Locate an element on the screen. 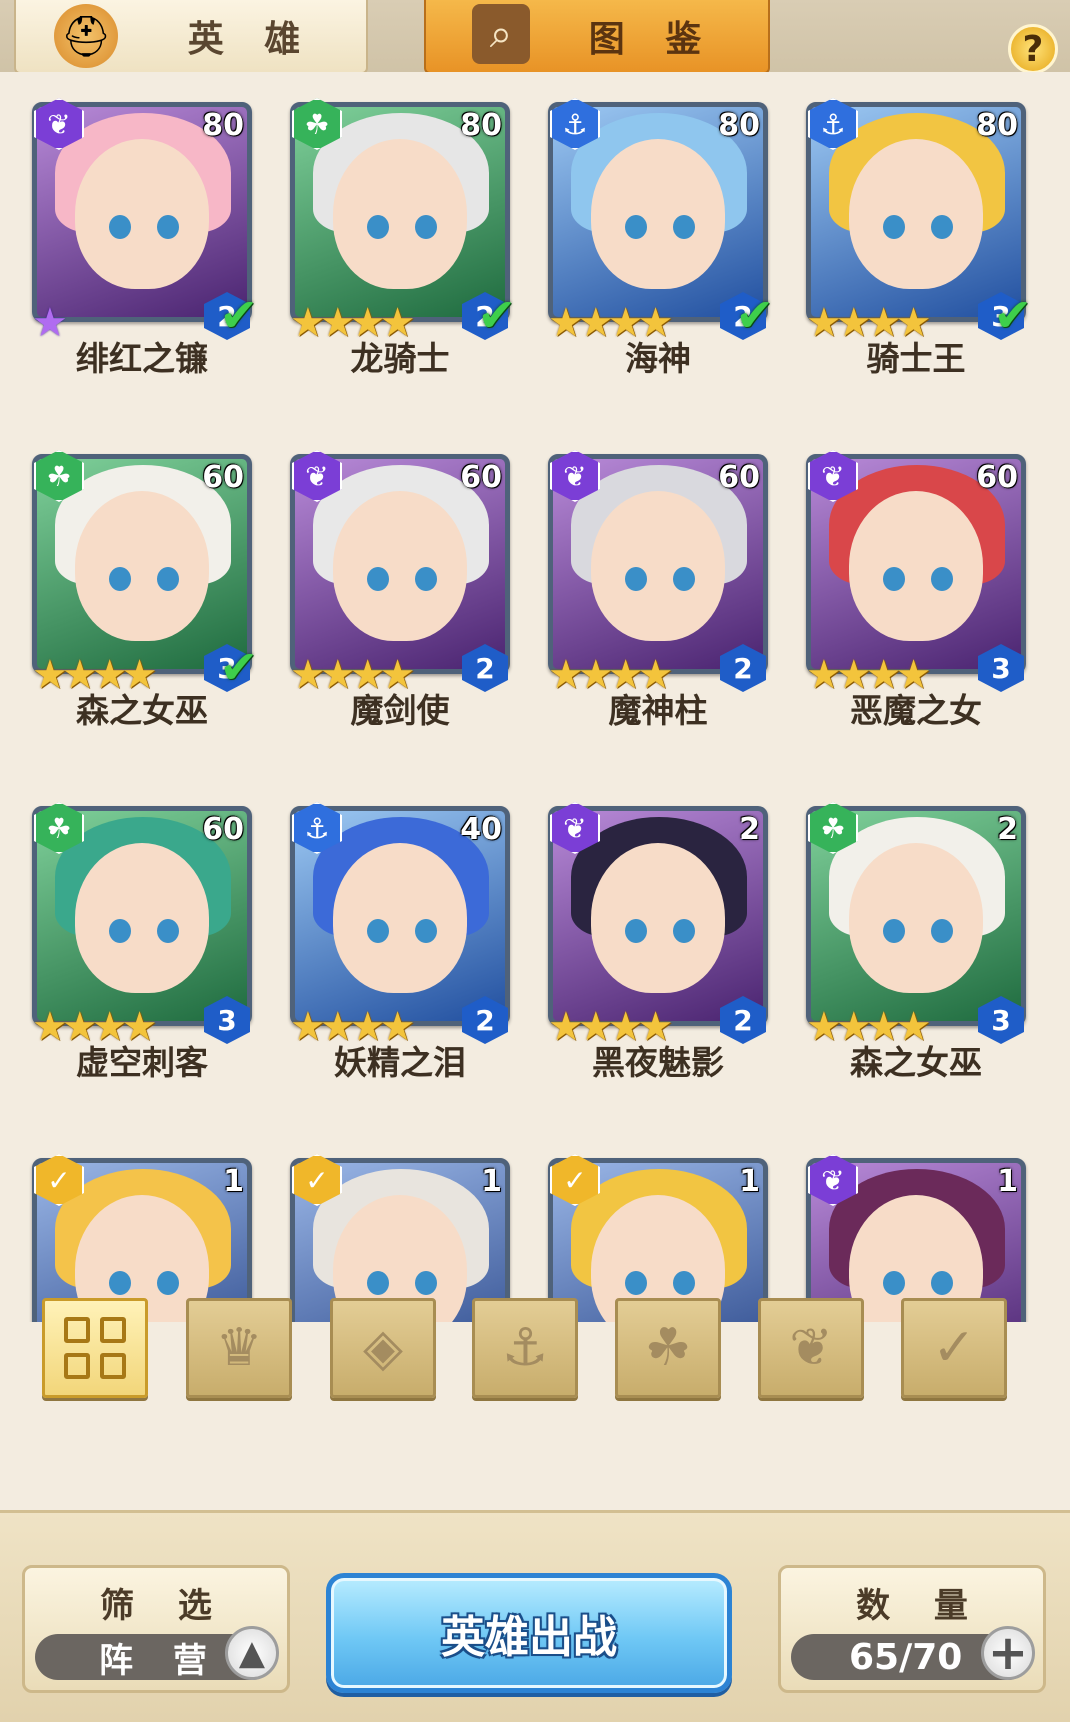 The height and width of the screenshot is (1722, 1070). expand-capacity-button: + is located at coordinates (1008, 1653).